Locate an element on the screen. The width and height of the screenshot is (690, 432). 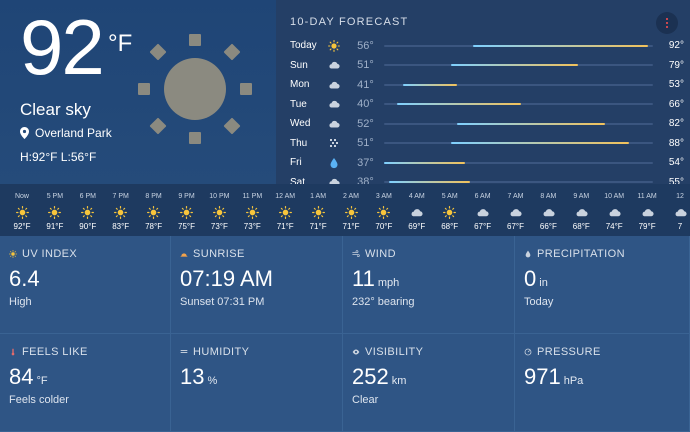
forecast-row: Tue 40° 66° is located at coordinates (487, 105).